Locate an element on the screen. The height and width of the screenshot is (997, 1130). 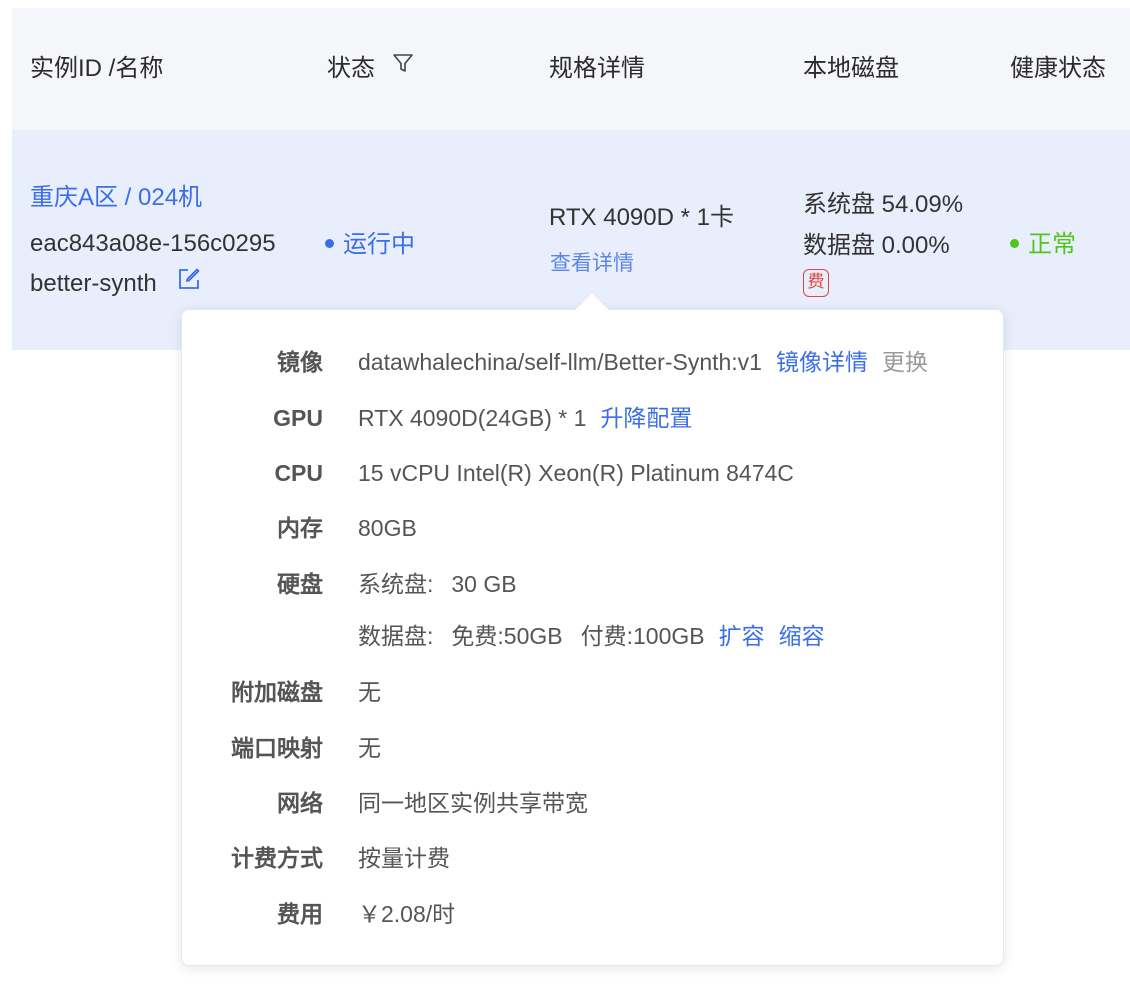
gpu-value: RTX 4090D(24GB) * 1 is located at coordinates (472, 418).